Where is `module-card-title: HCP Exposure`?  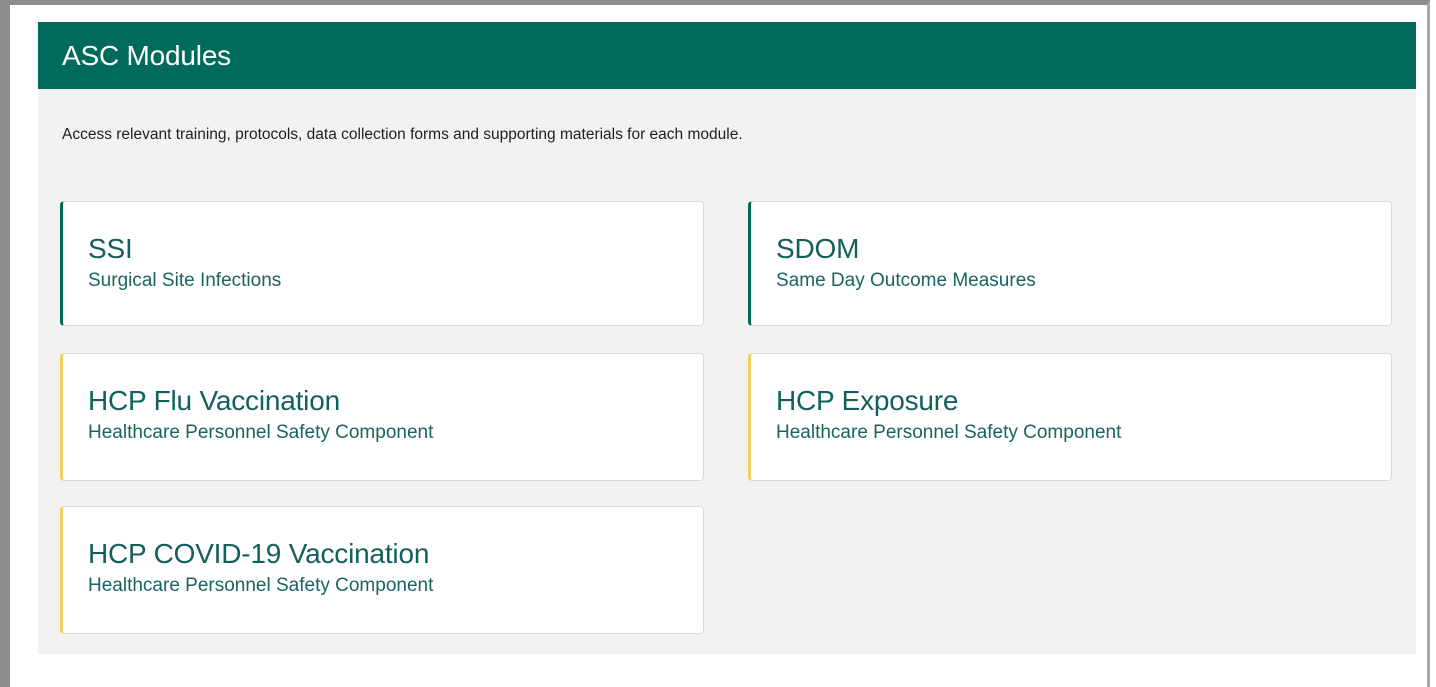 module-card-title: HCP Exposure is located at coordinates (867, 400).